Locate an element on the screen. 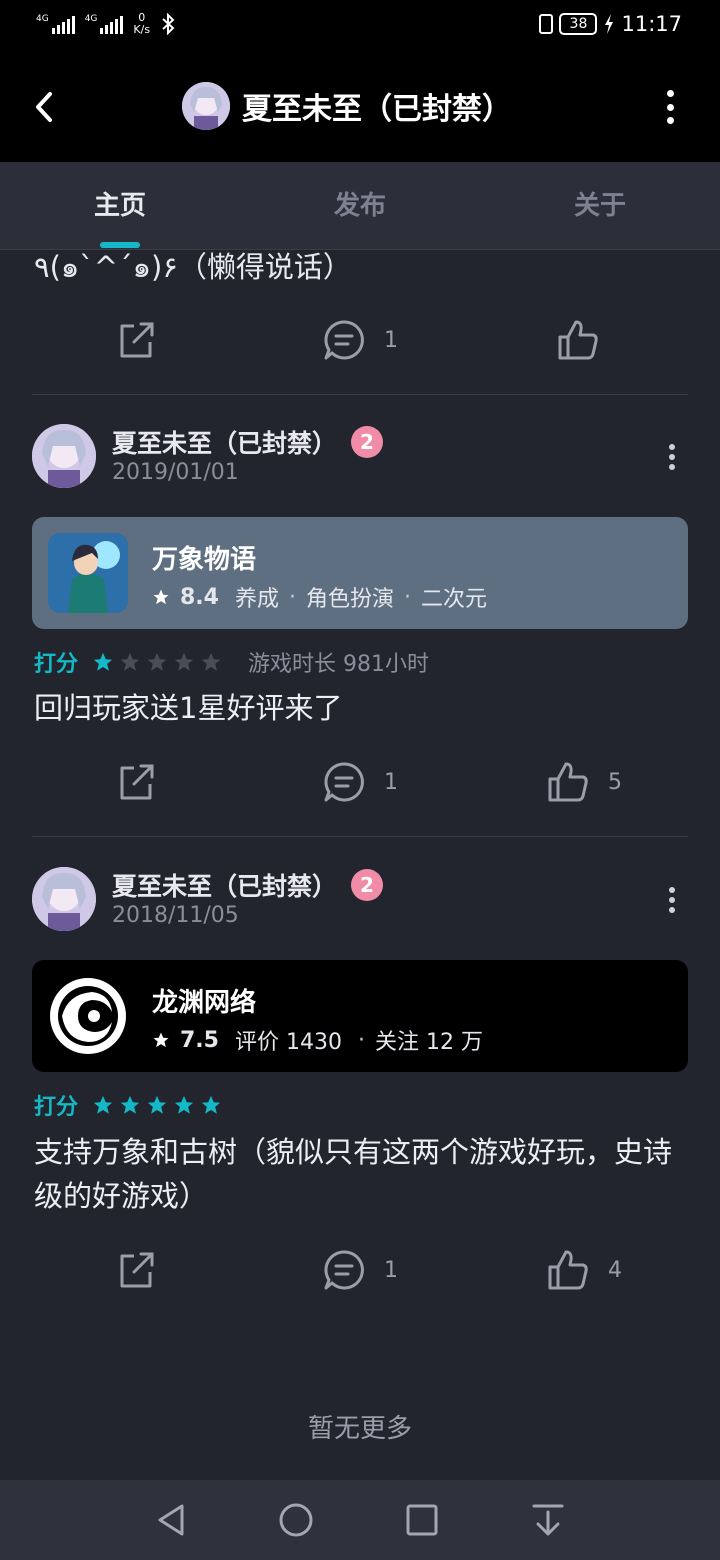 This screenshot has height=1560, width=720. game-tag: 养成 is located at coordinates (256, 599).